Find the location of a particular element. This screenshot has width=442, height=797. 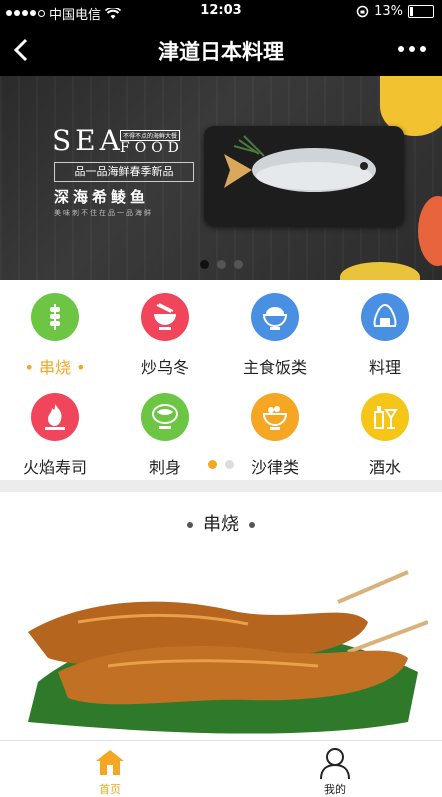

salad-bowl-icon is located at coordinates (275, 417).